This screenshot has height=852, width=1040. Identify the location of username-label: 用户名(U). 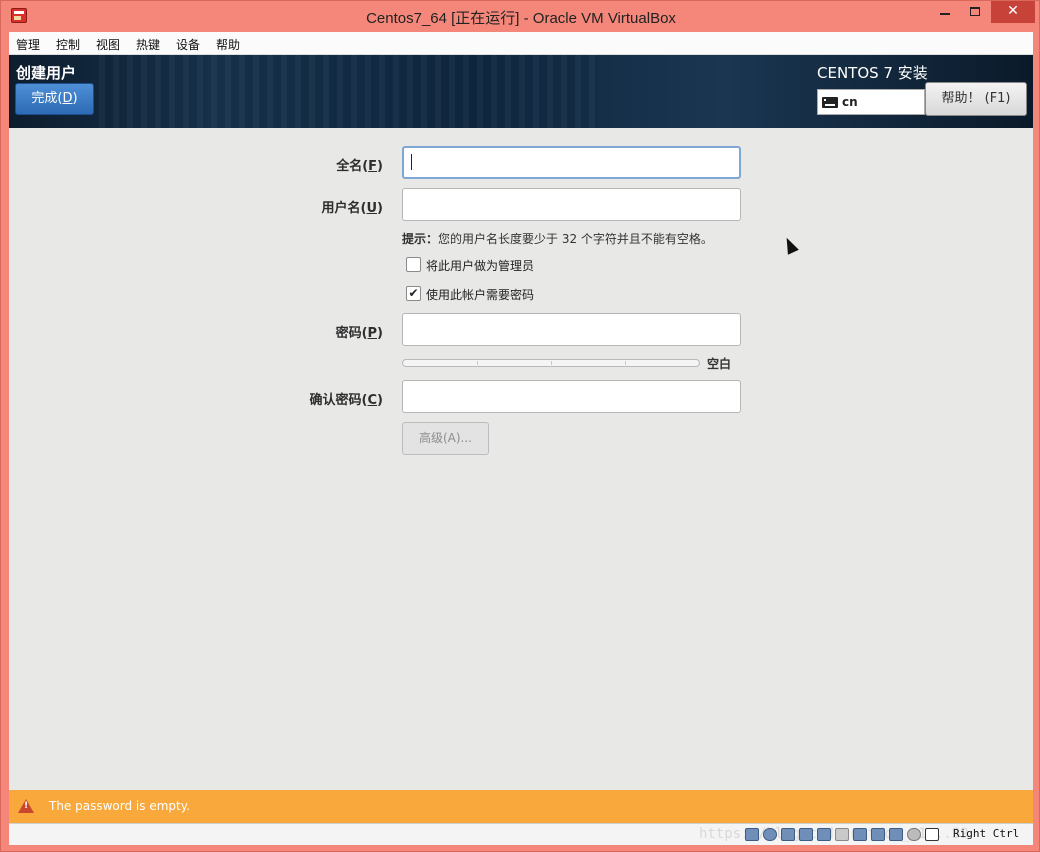
(323, 206).